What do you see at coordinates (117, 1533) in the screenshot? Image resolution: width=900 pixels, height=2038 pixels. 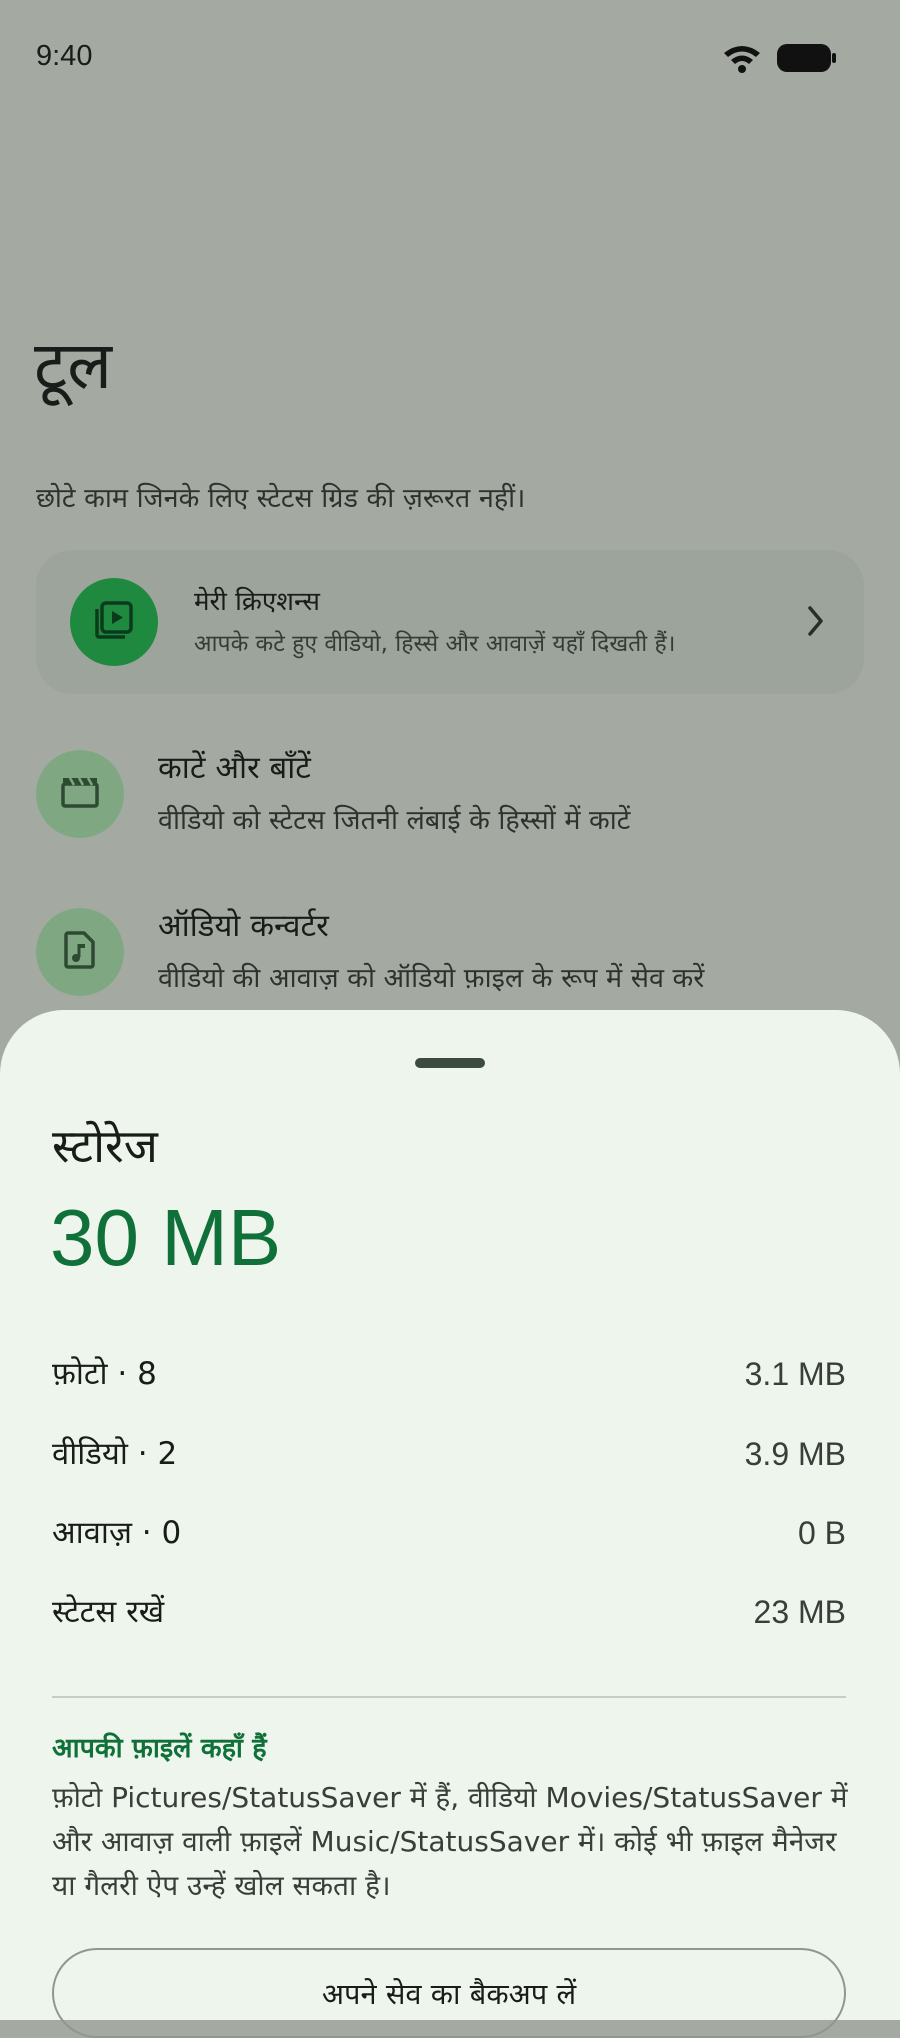 I see `storage-row-label: आवाज़ · 0` at bounding box center [117, 1533].